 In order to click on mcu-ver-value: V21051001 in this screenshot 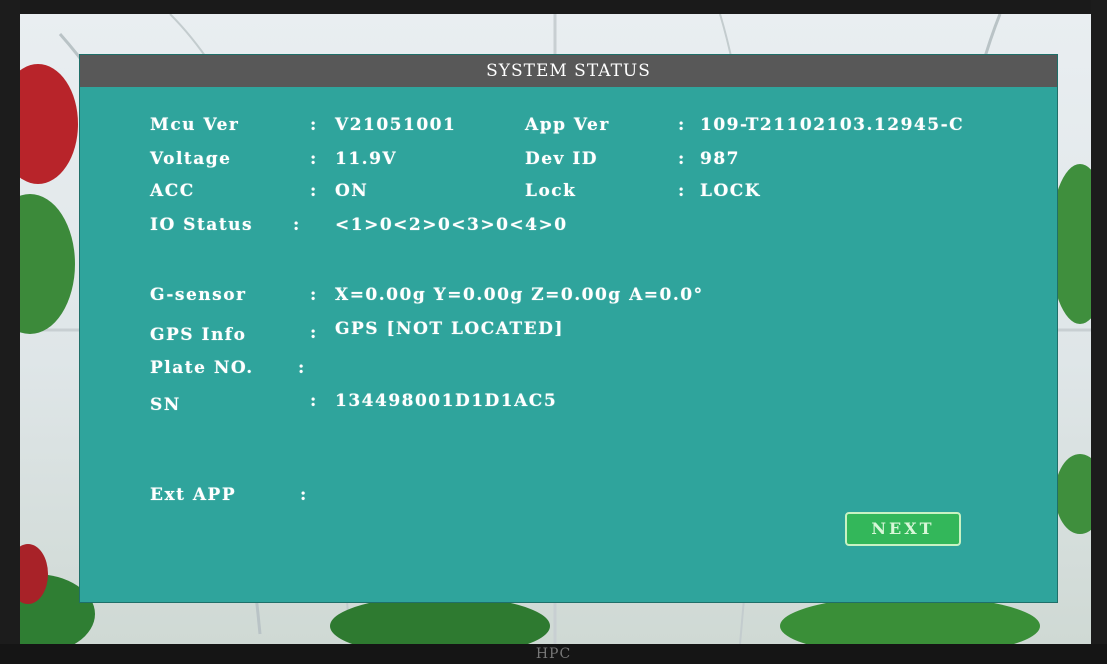, I will do `click(396, 125)`.